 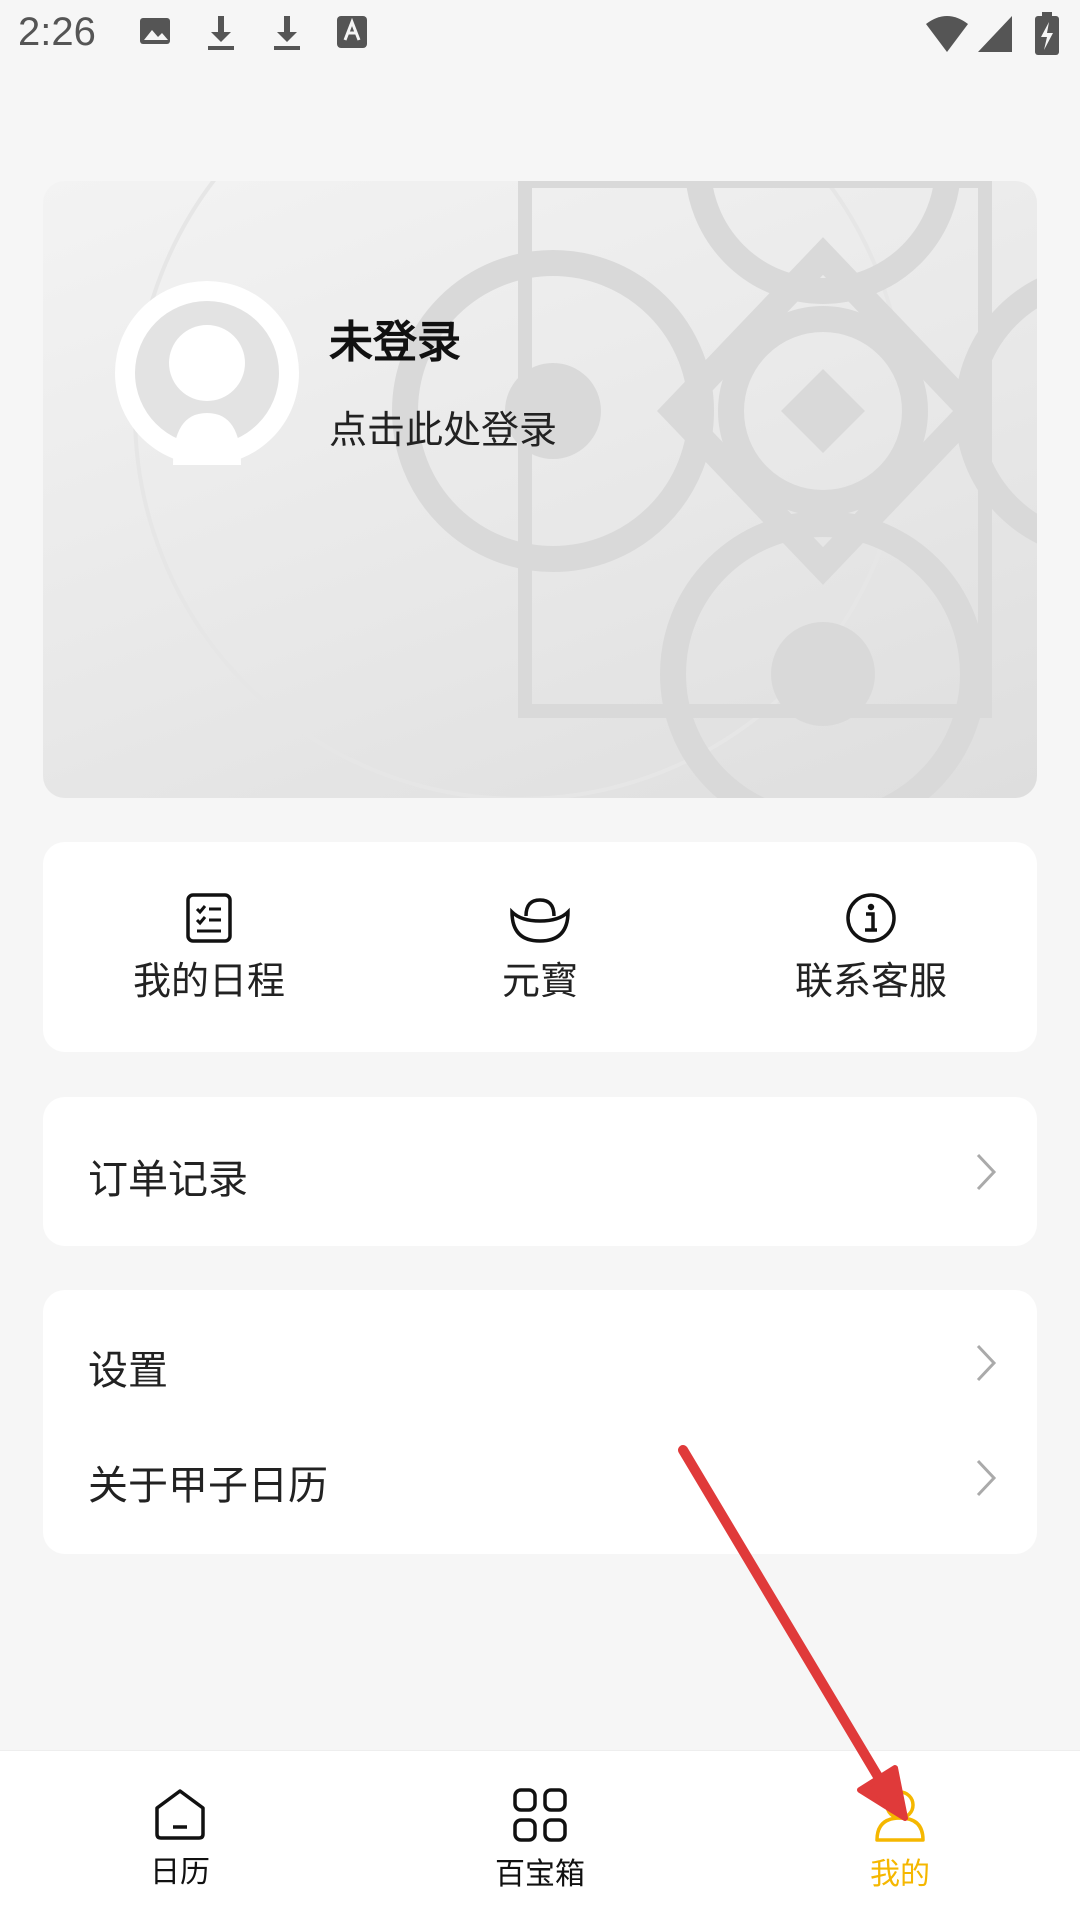 What do you see at coordinates (209, 948) in the screenshot?
I see `quick-action-schedule: 我的日程` at bounding box center [209, 948].